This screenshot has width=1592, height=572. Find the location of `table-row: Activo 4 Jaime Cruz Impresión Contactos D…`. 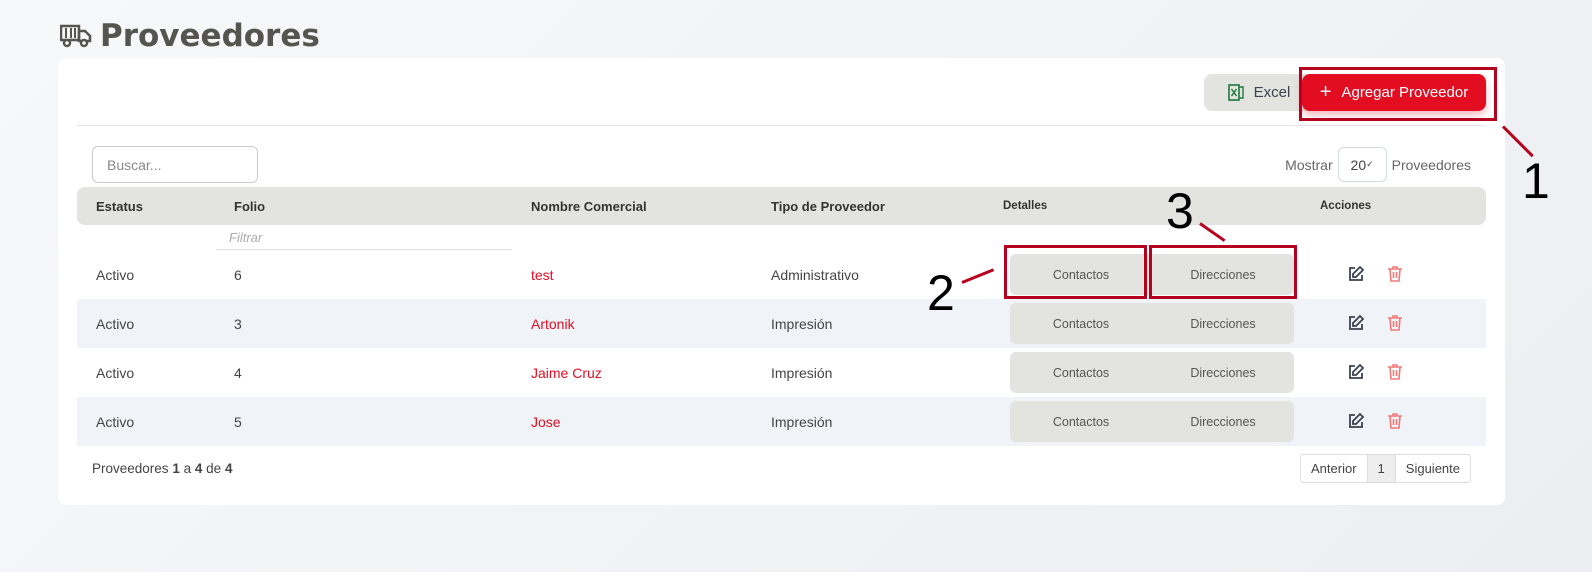

table-row: Activo 4 Jaime Cruz Impresión Contactos D… is located at coordinates (781, 372).